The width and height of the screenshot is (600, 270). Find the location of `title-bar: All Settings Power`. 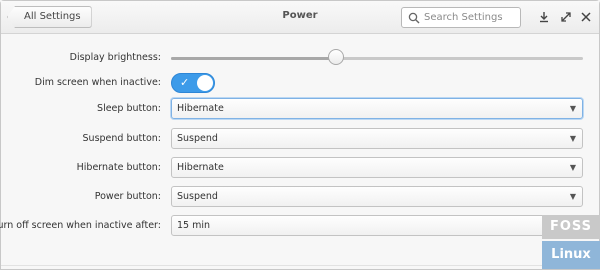

title-bar: All Settings Power is located at coordinates (300, 17).